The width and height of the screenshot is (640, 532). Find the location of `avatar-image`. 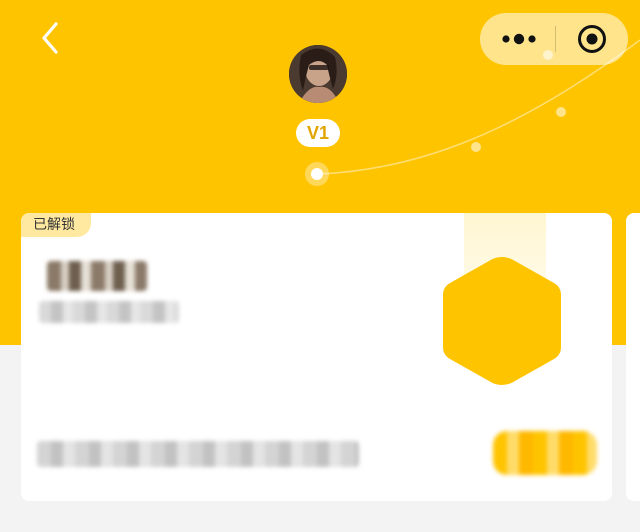

avatar-image is located at coordinates (318, 74).